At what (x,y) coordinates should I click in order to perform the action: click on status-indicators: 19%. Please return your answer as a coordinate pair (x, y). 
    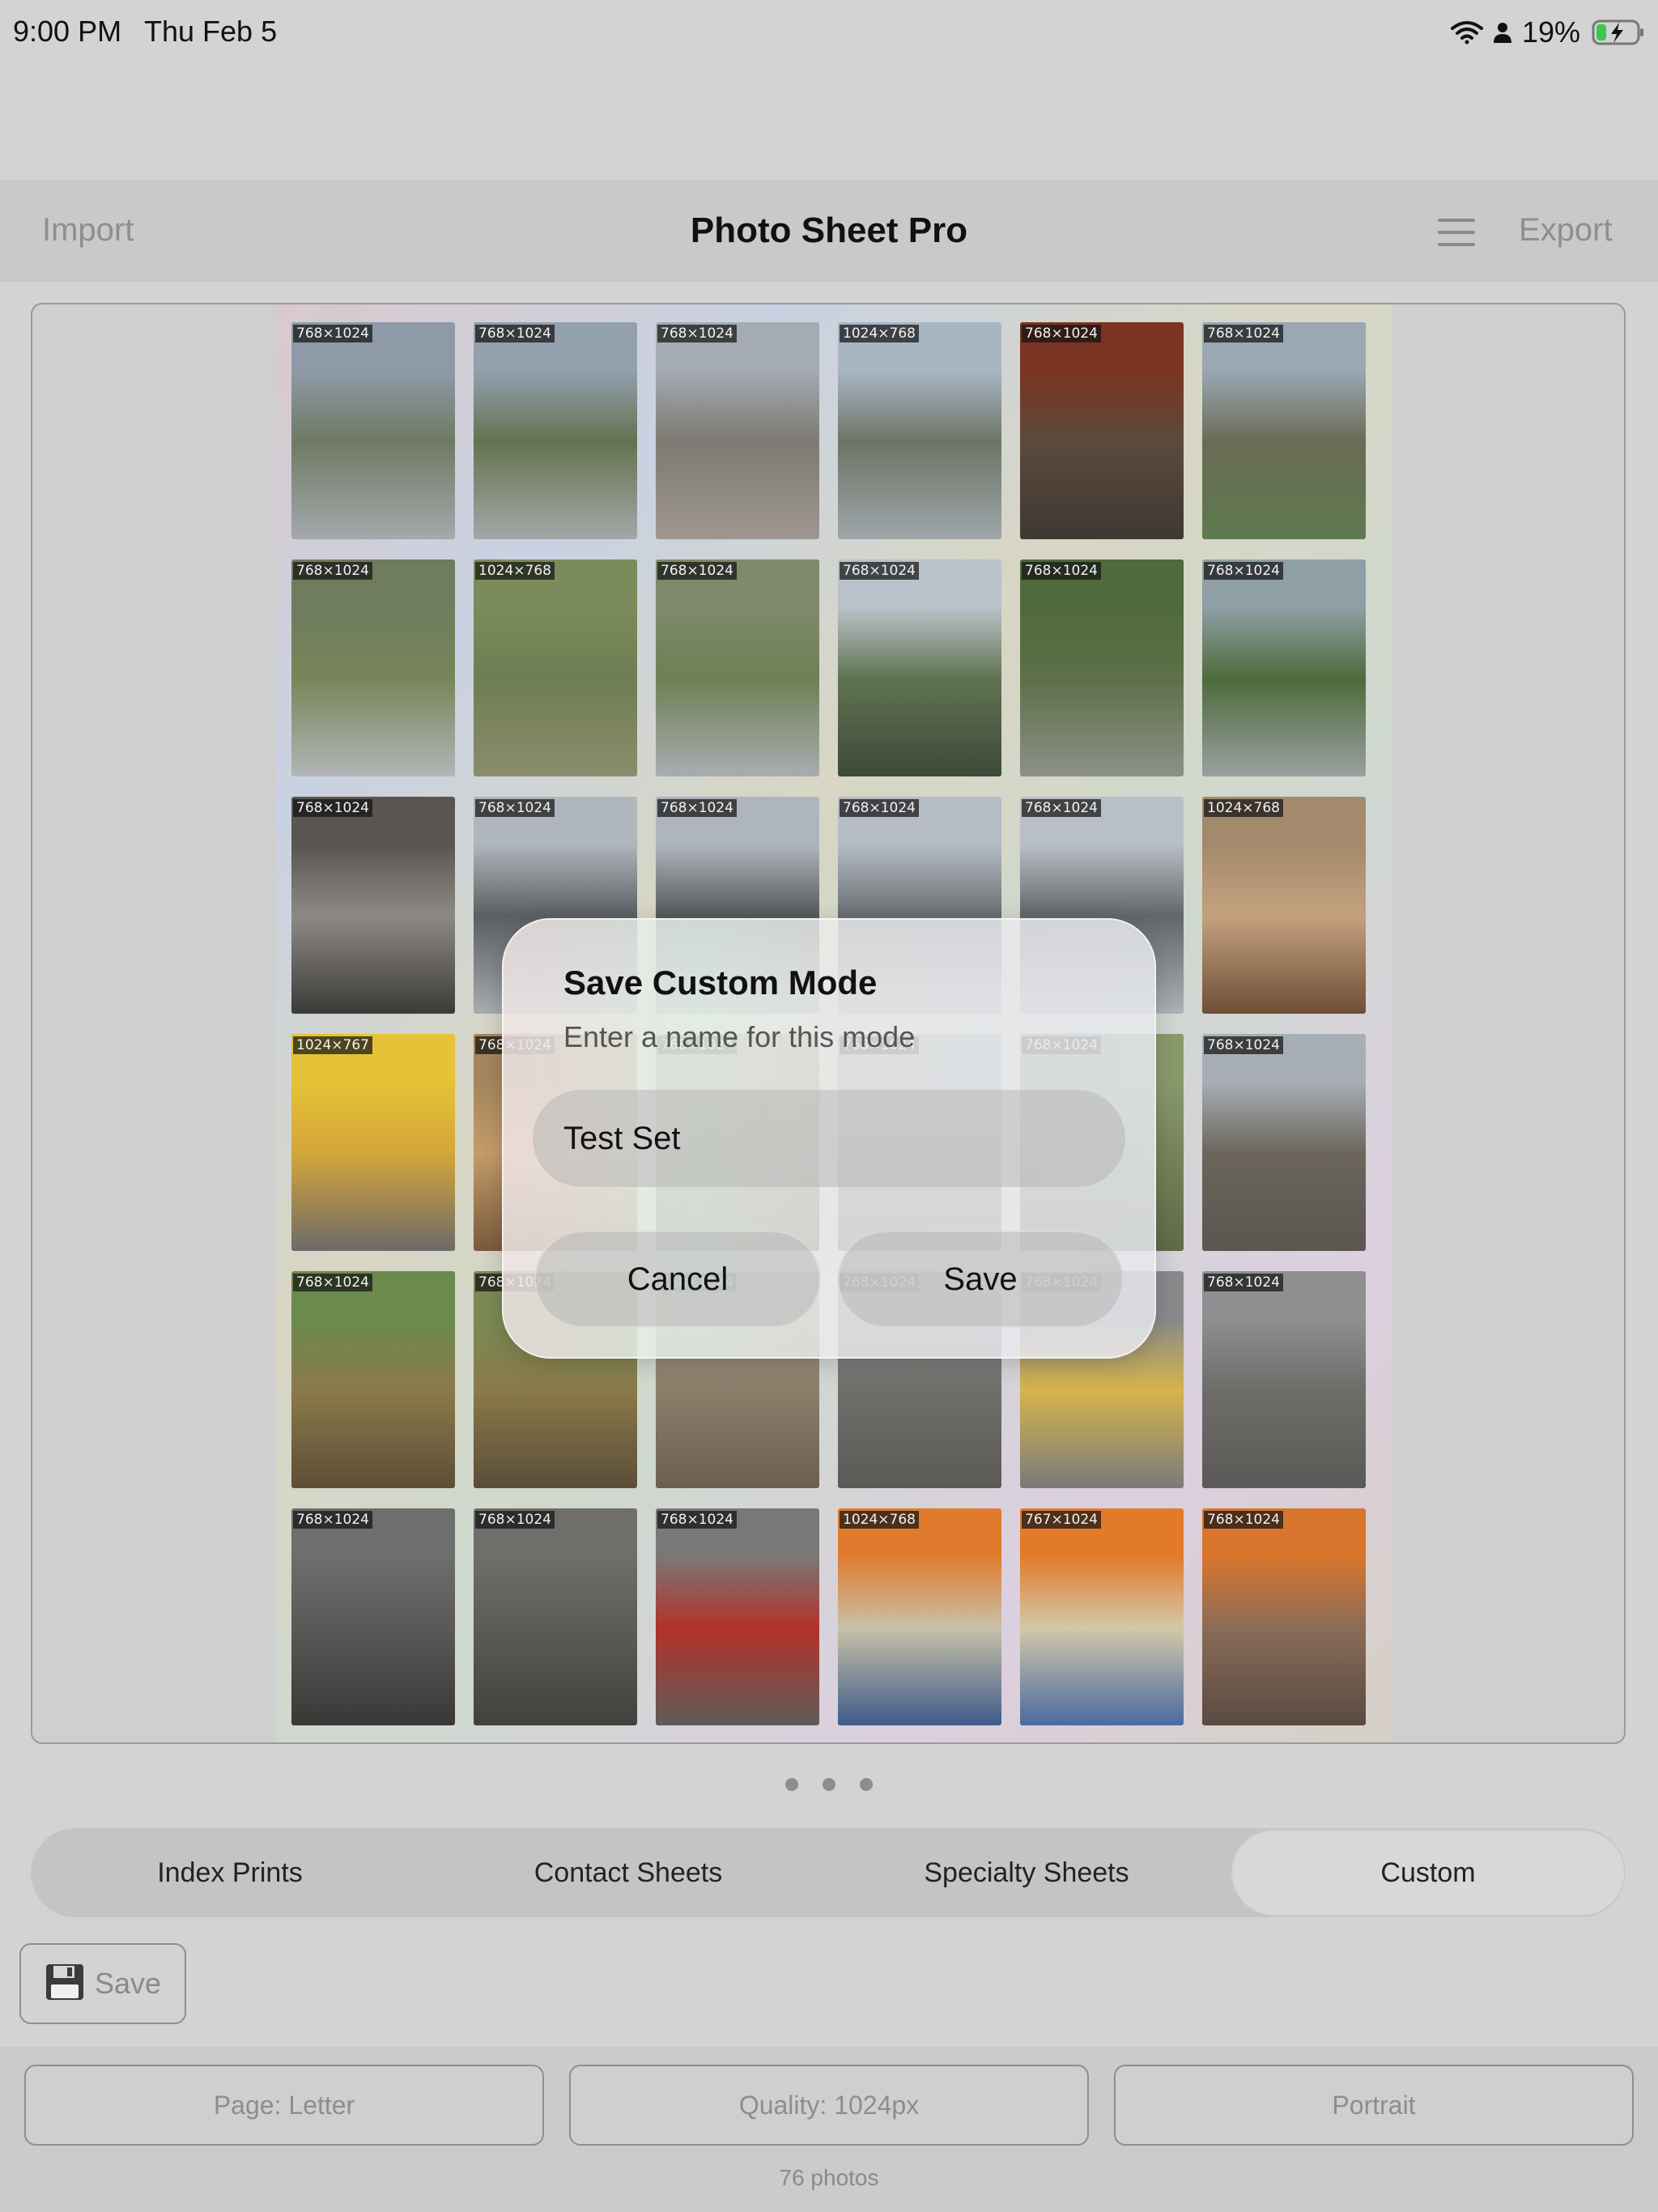
    Looking at the image, I should click on (1547, 32).